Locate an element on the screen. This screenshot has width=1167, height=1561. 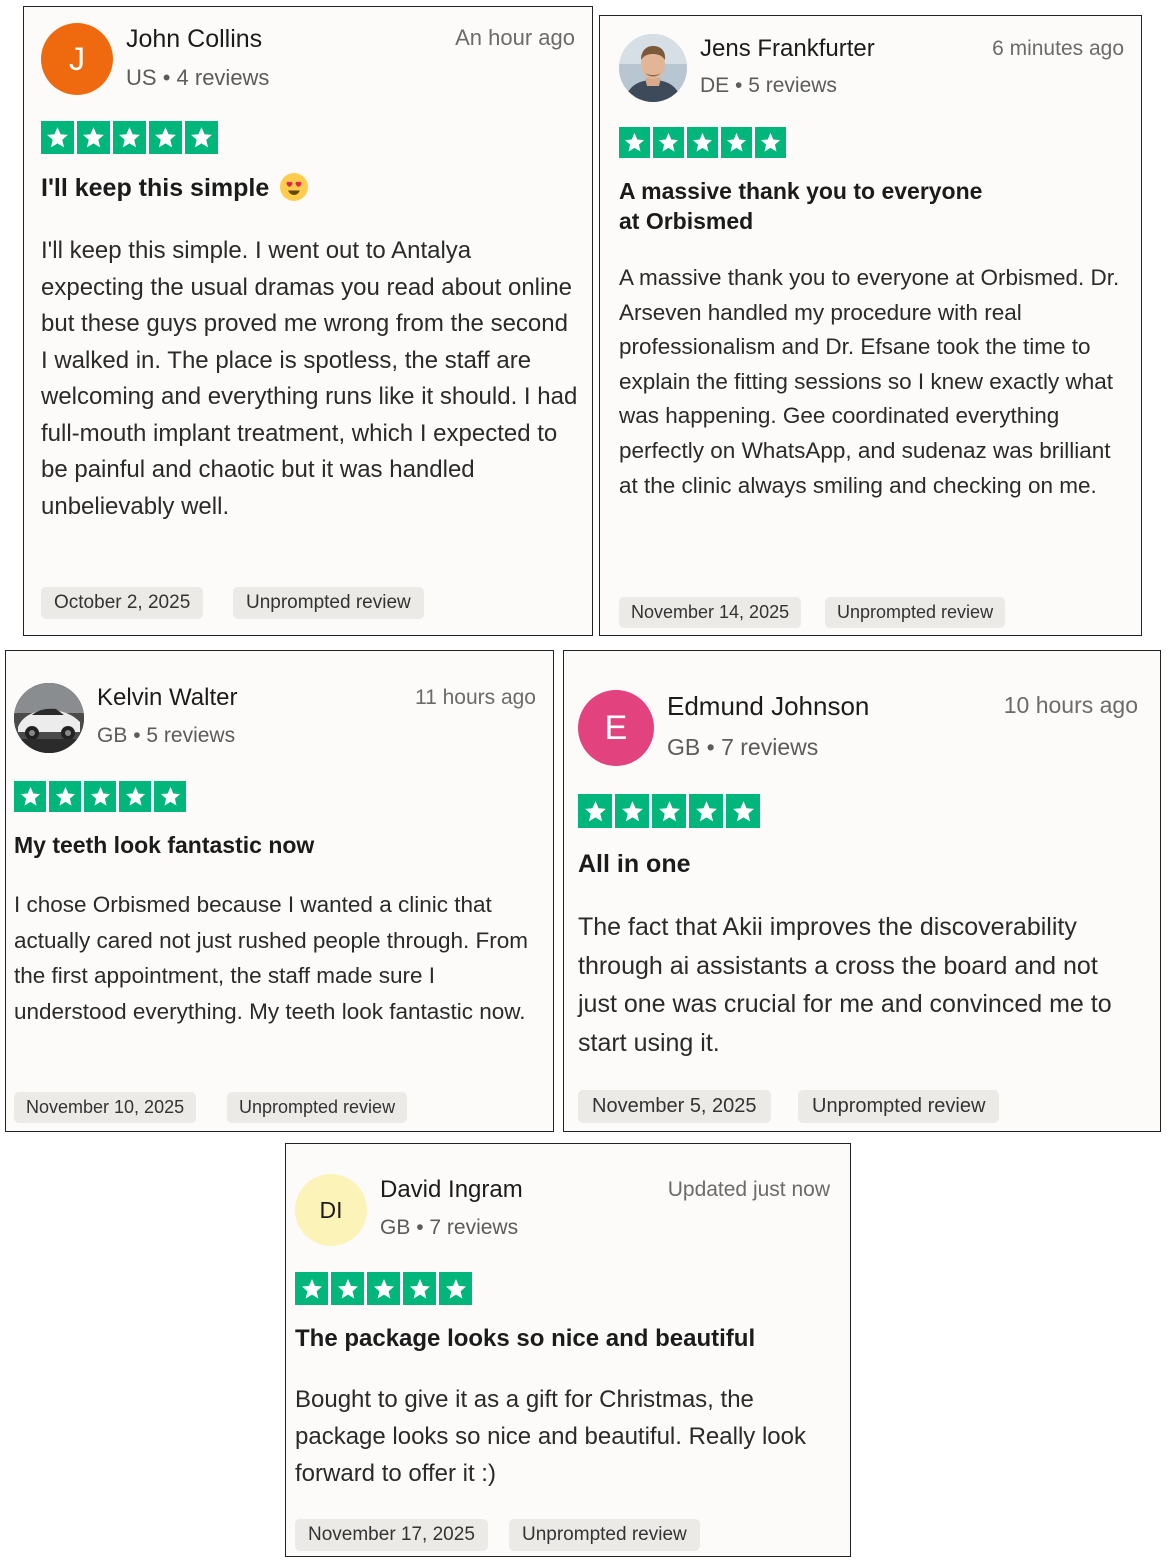
reviewer-country: DE is located at coordinates (715, 85).